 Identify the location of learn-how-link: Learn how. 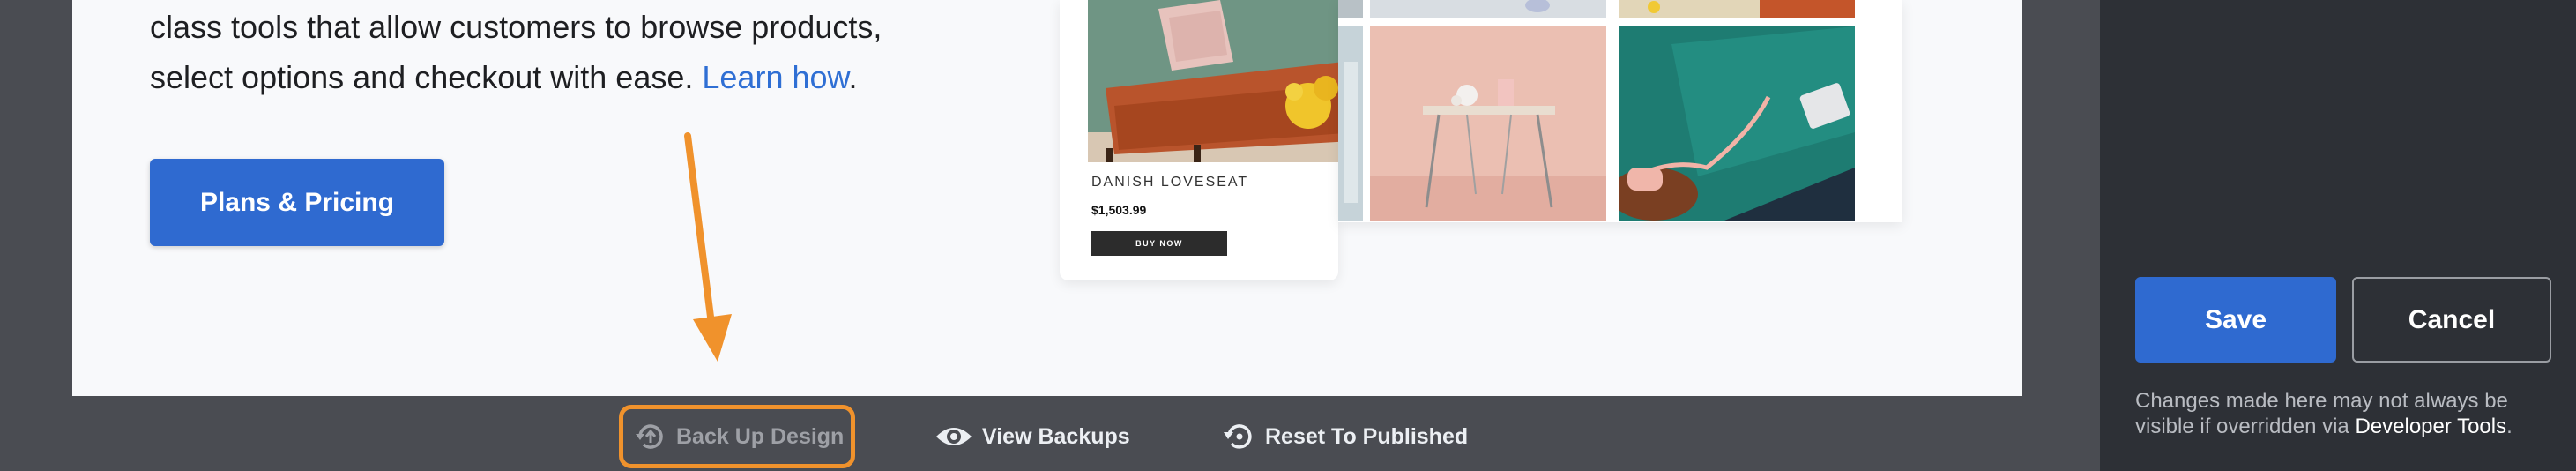
(775, 77).